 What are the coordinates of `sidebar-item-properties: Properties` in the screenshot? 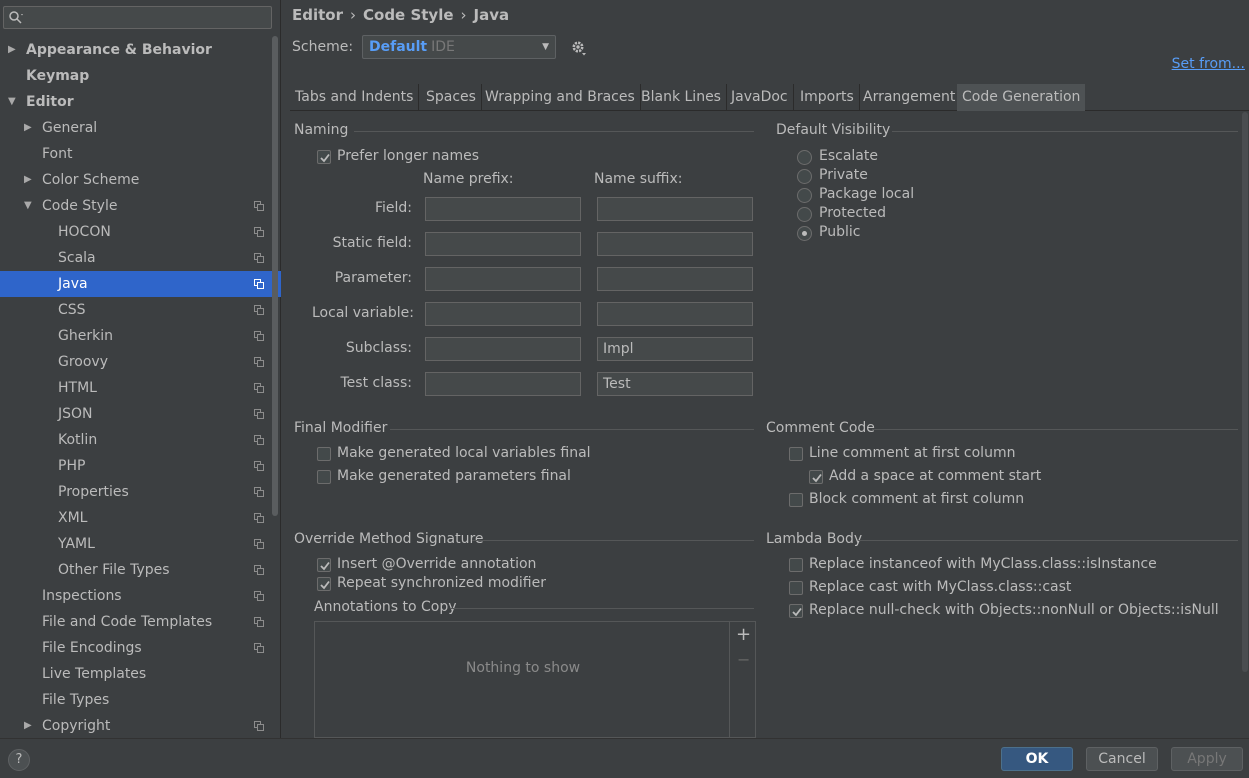 It's located at (140, 492).